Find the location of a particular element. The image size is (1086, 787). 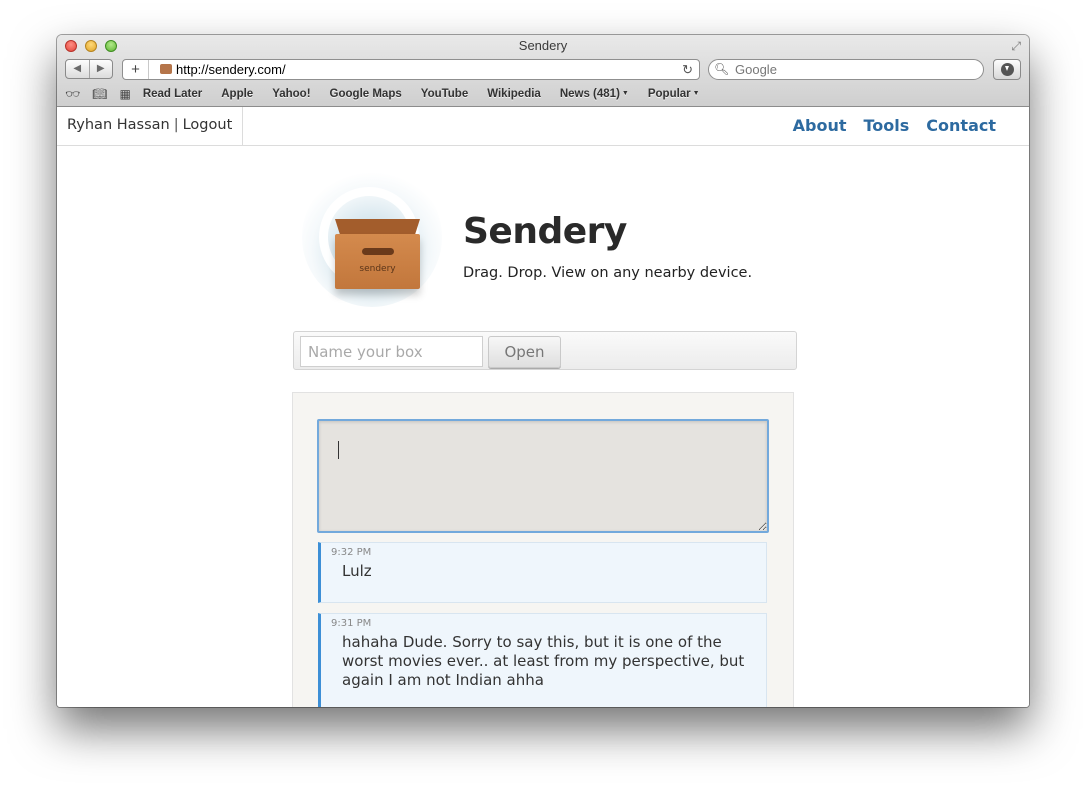

fullscreen-icon: ⤢ is located at coordinates (1016, 46).